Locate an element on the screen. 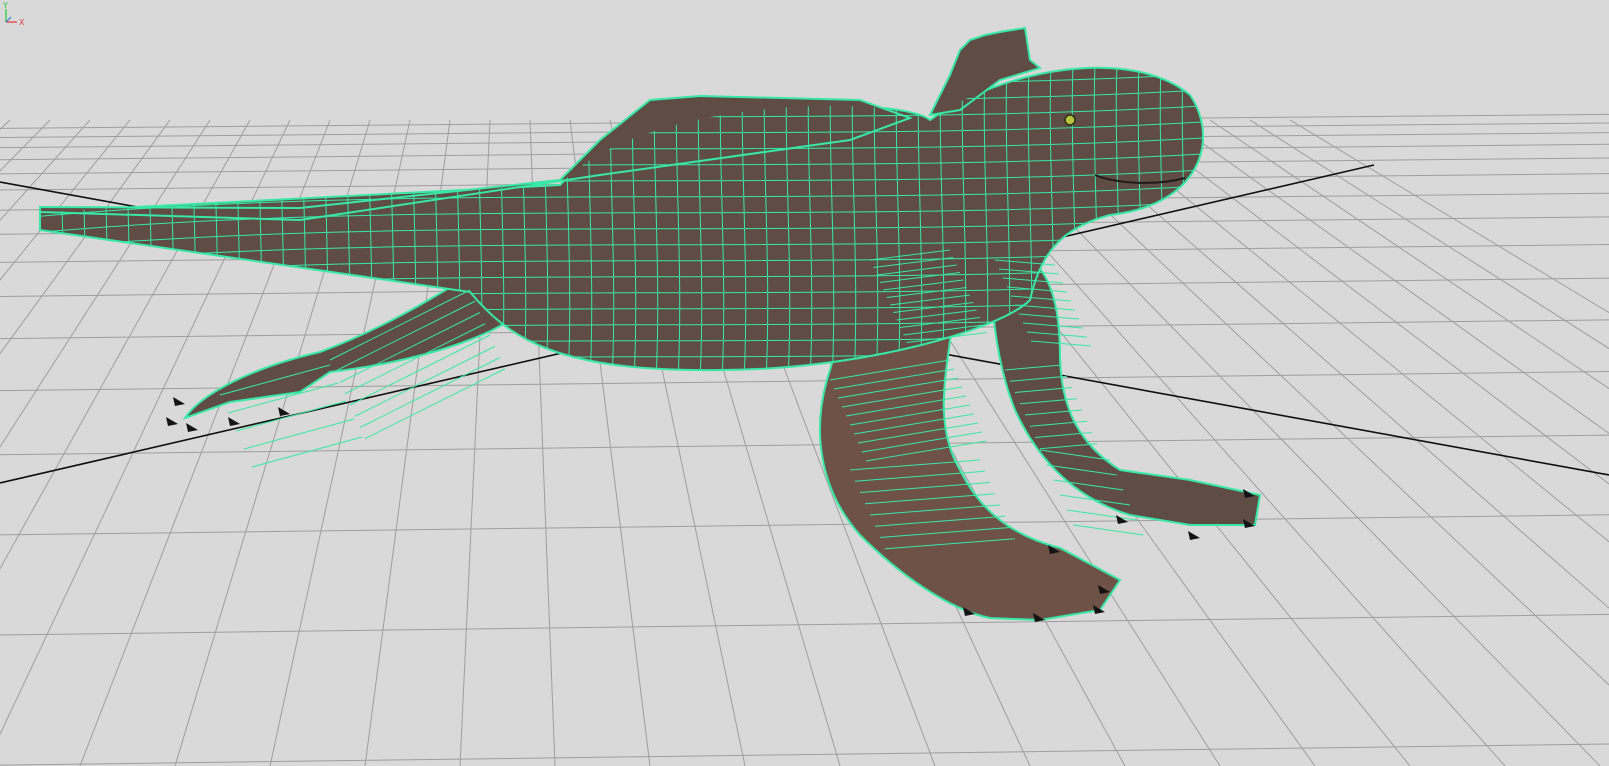 The height and width of the screenshot is (766, 1609). axis-orientation-indicator: Y X is located at coordinates (13, 14).